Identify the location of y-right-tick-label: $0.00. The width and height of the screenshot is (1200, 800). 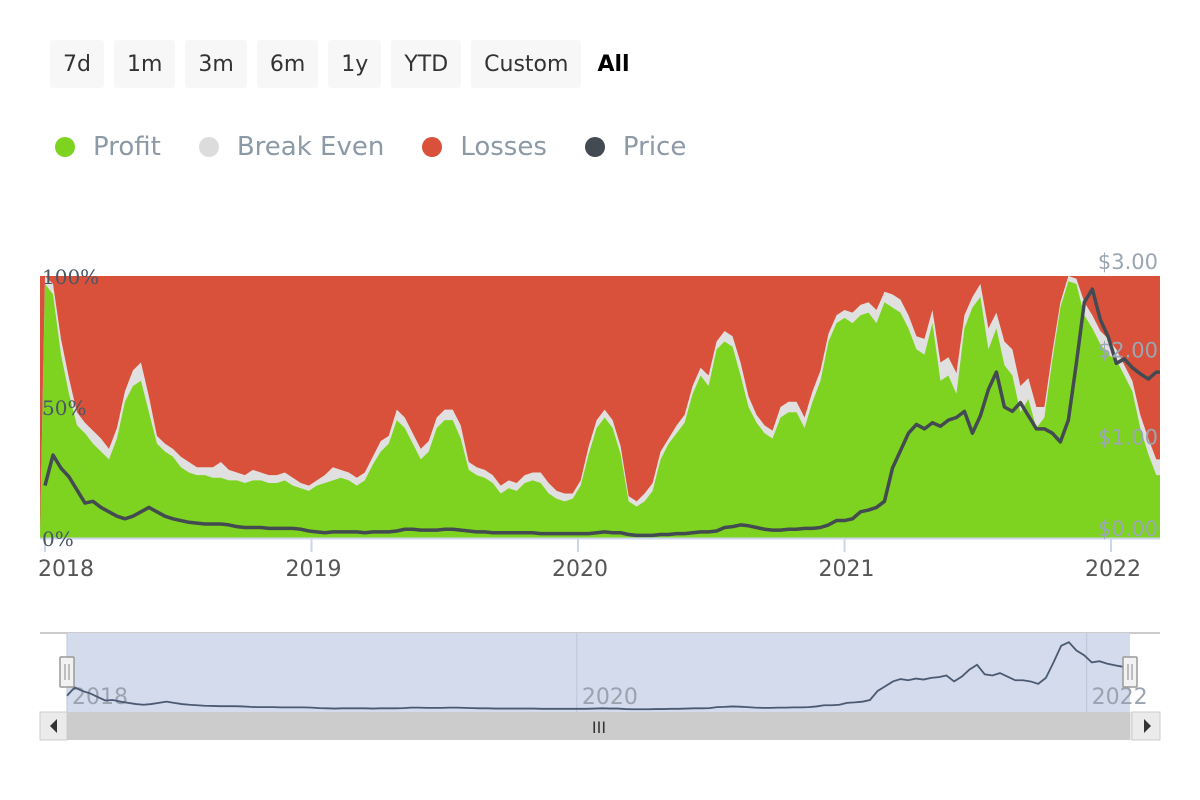
(1128, 529).